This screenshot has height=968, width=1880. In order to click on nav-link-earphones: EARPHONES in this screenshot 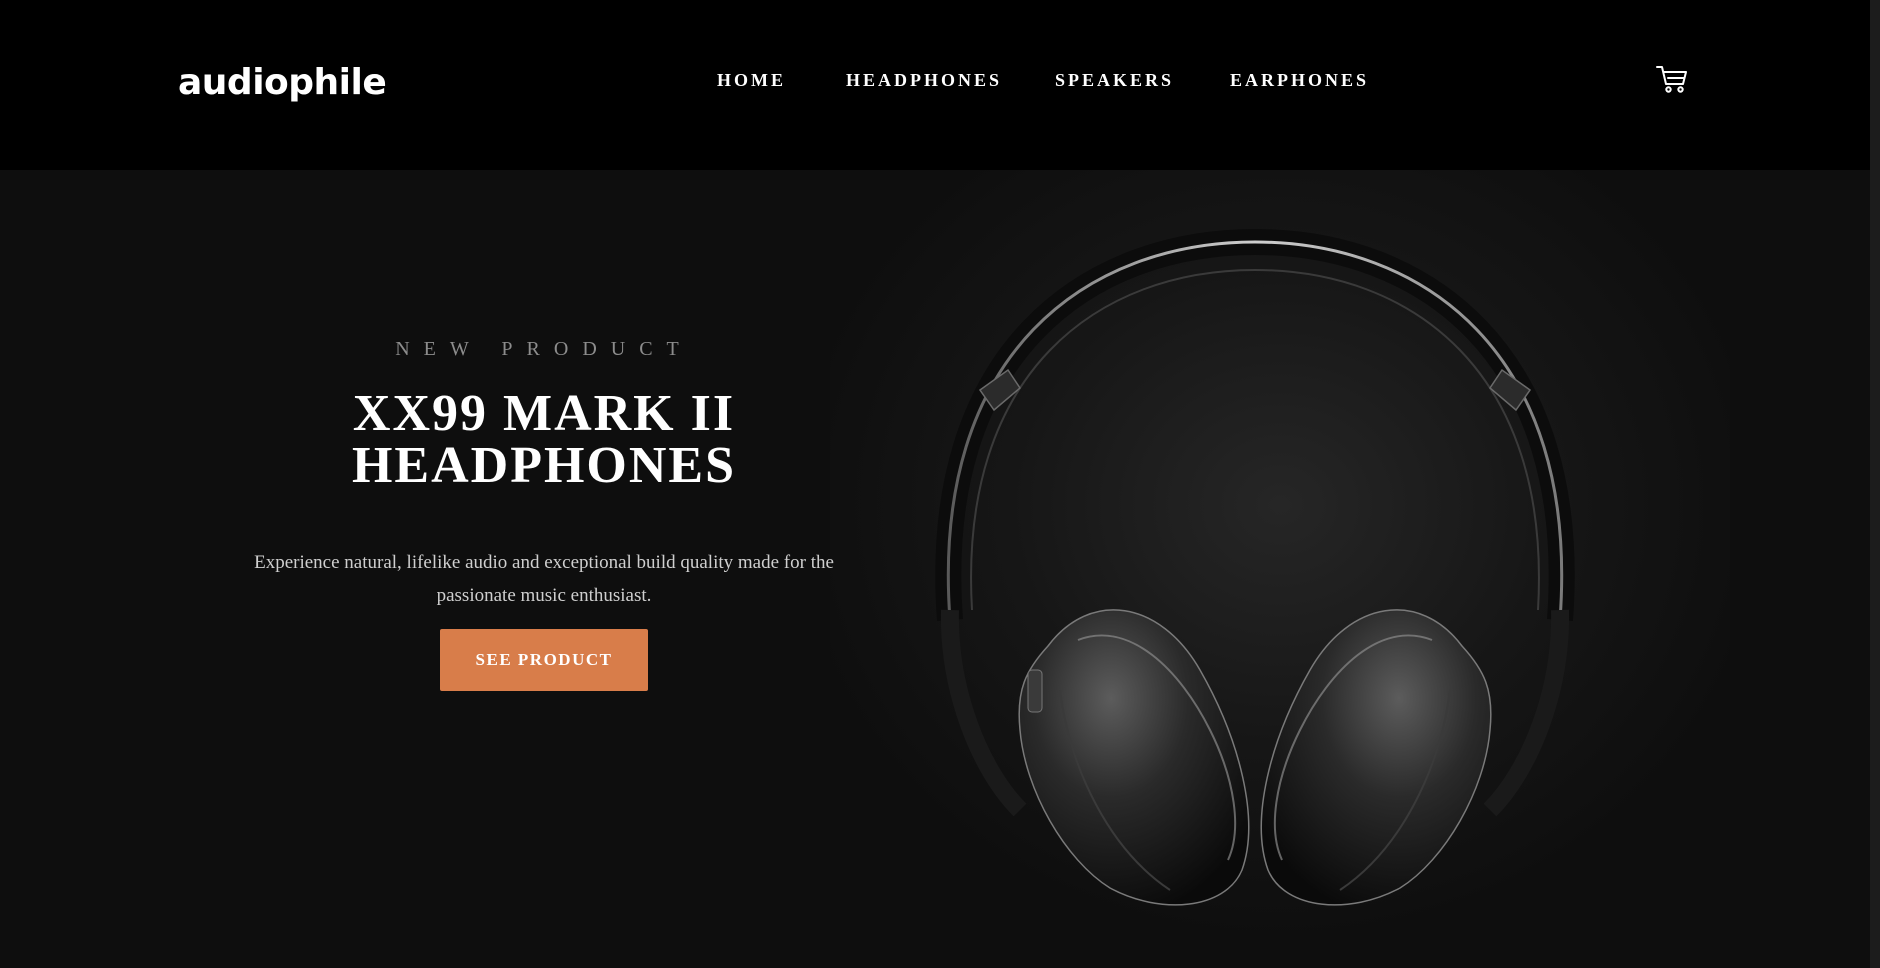, I will do `click(1299, 80)`.